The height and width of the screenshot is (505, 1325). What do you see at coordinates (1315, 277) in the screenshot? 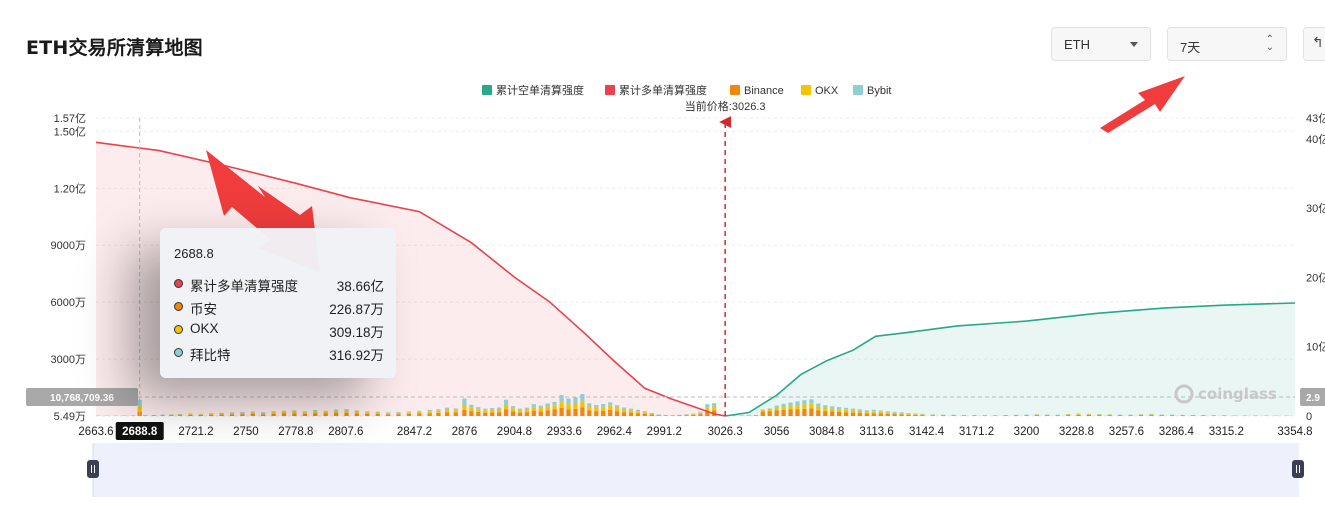
I see `y-right-tick: 20亿` at bounding box center [1315, 277].